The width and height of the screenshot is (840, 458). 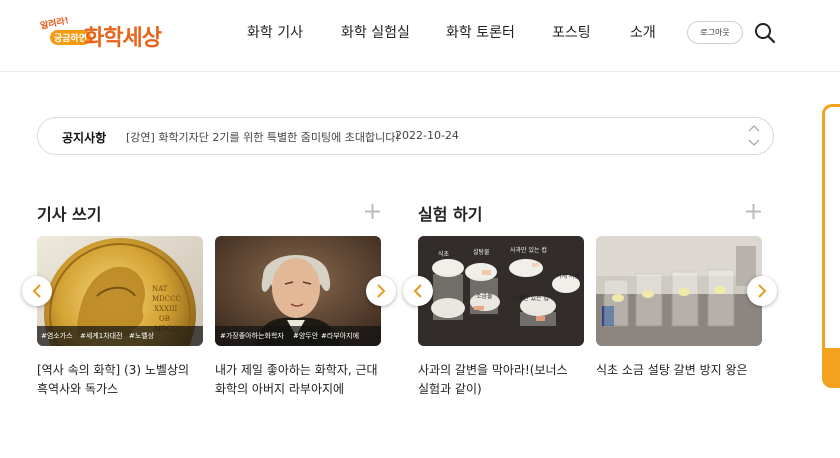 What do you see at coordinates (166, 299) in the screenshot?
I see `svg-text: MDCCC` at bounding box center [166, 299].